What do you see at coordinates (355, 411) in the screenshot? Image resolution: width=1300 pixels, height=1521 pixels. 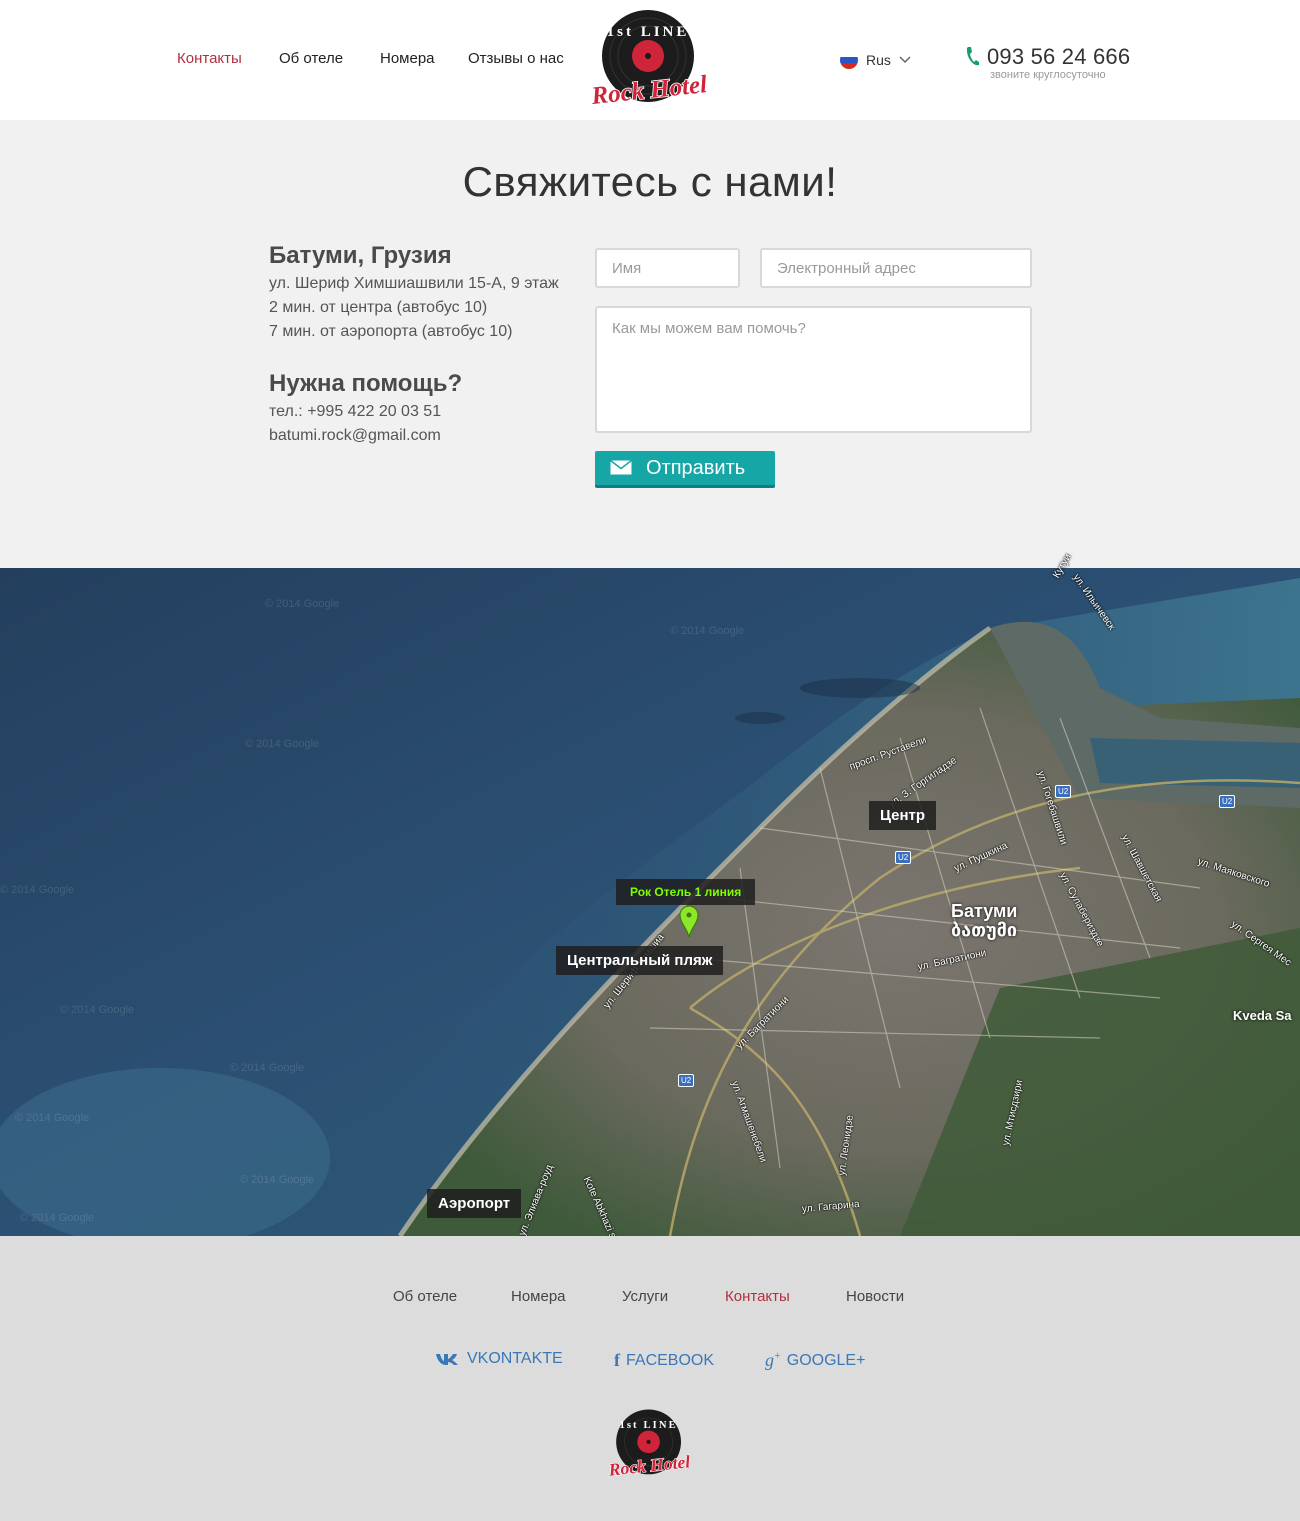 I see `contact-phone: тел.: +995 422 20 03 51` at bounding box center [355, 411].